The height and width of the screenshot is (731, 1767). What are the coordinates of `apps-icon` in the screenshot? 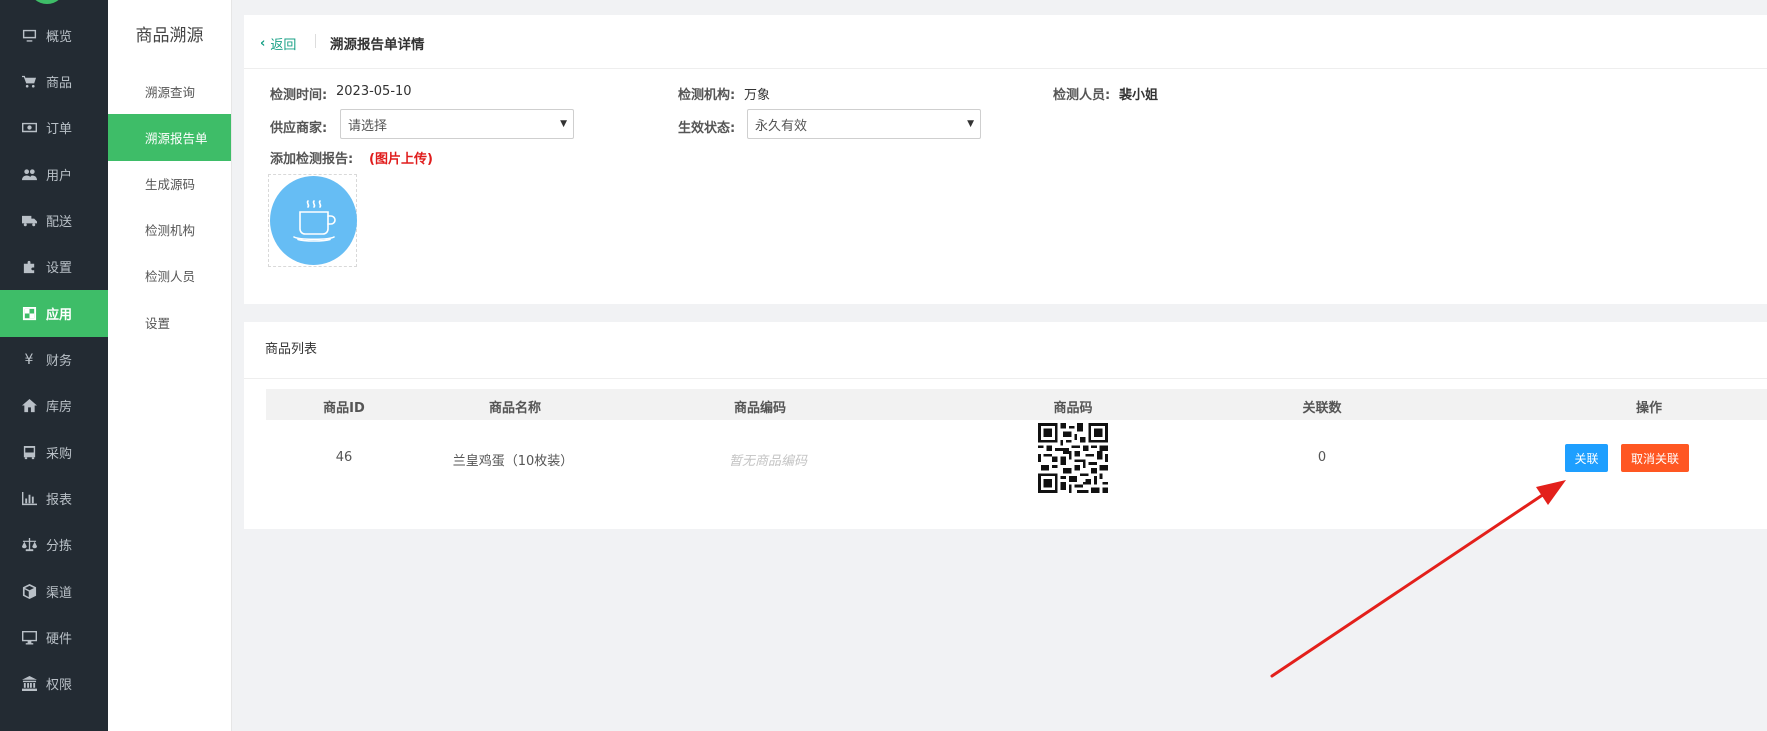 It's located at (29, 314).